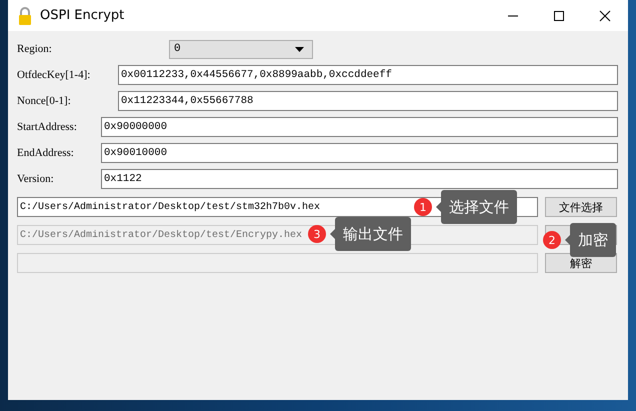  Describe the element at coordinates (36, 179) in the screenshot. I see `field-label: Version:` at that location.